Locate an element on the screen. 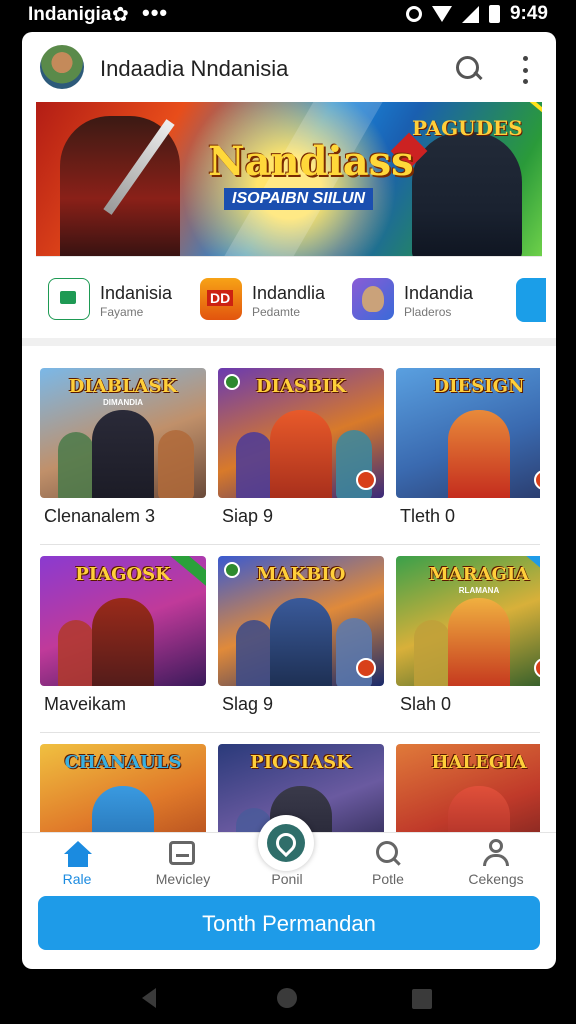 The height and width of the screenshot is (1024, 576). primary-action-button: Tonth Permandan is located at coordinates (289, 923).